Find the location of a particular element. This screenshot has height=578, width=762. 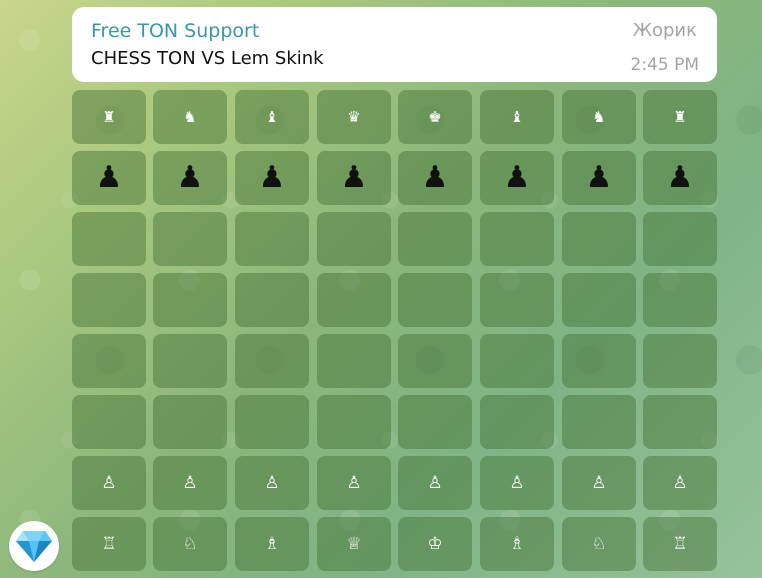

message-sender: Free TON Support is located at coordinates (175, 31).